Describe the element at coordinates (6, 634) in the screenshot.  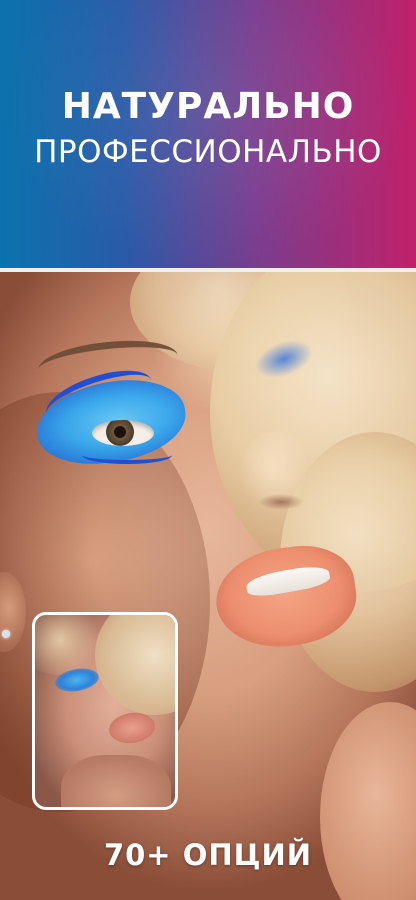
I see `earring` at that location.